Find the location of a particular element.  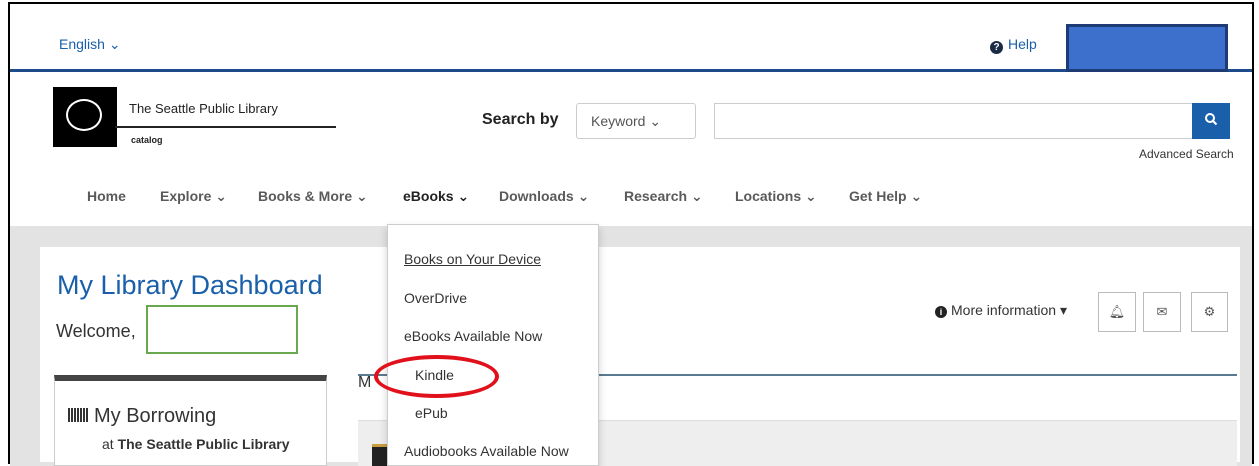

info-icon: i is located at coordinates (941, 312).